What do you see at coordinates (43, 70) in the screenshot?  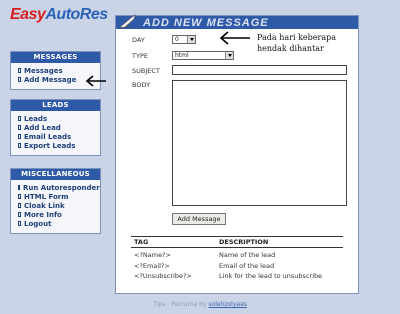 I see `sidebar-item-label: Messages` at bounding box center [43, 70].